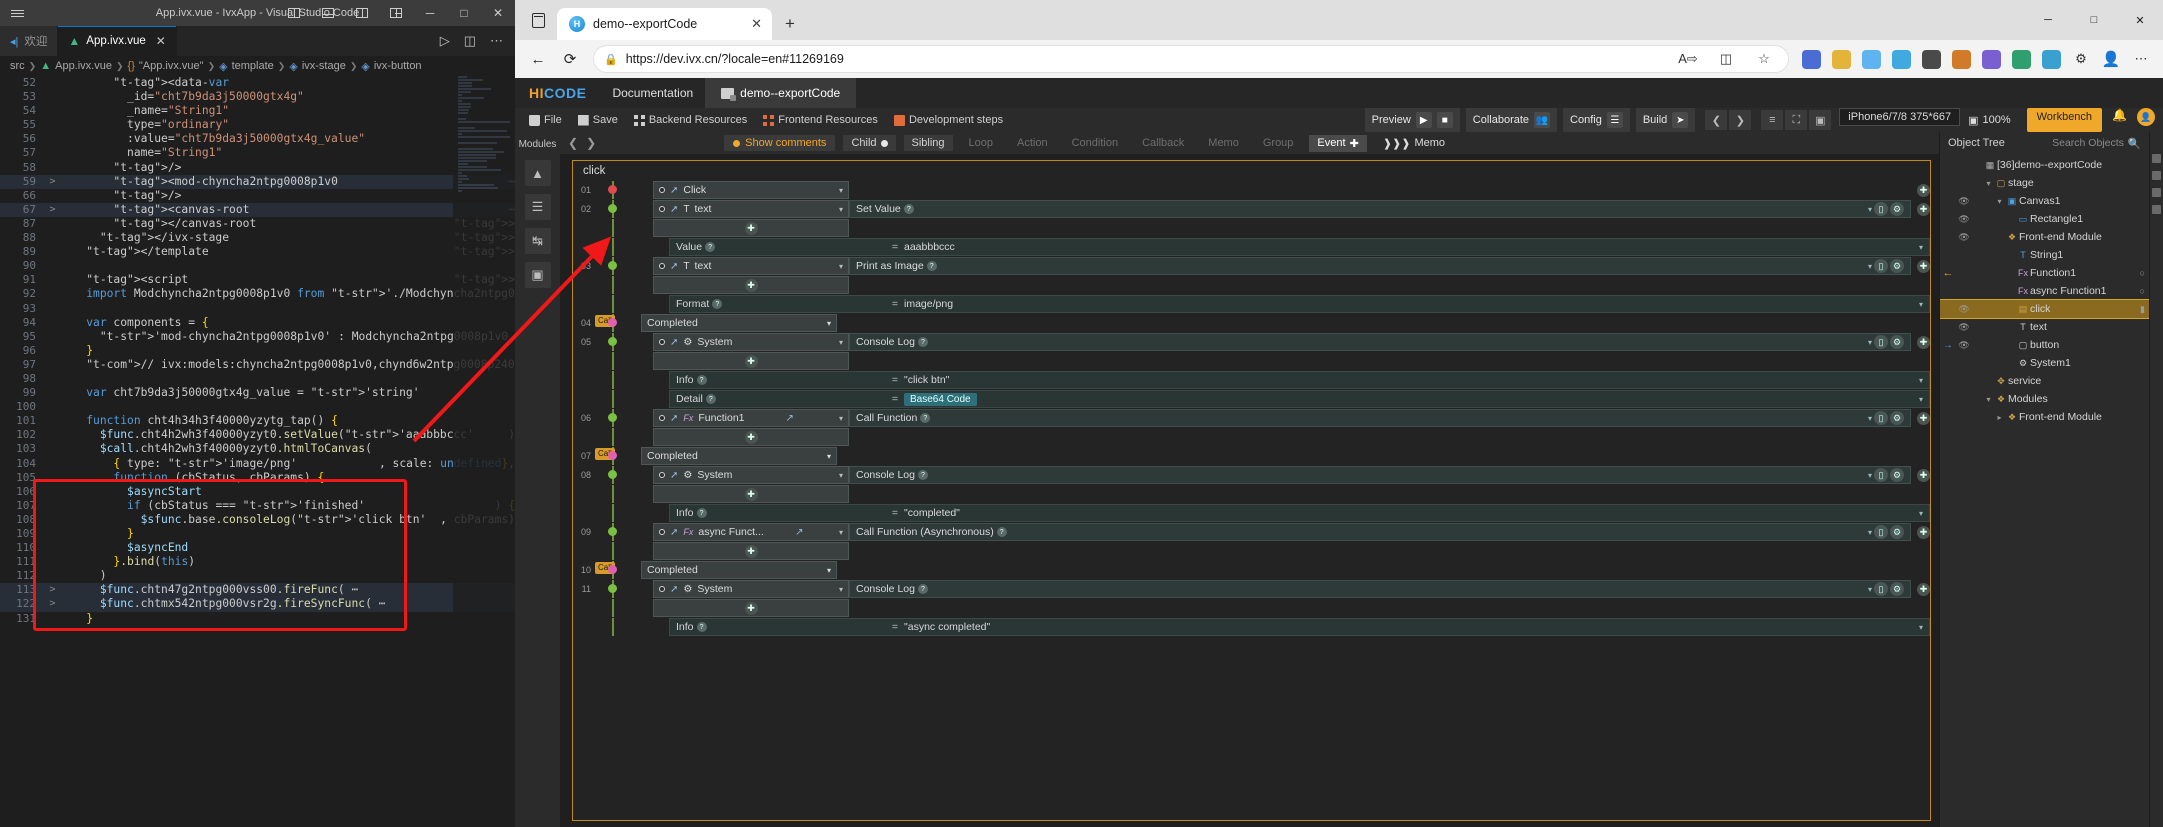  What do you see at coordinates (257, 266) in the screenshot?
I see `code-line: 90` at bounding box center [257, 266].